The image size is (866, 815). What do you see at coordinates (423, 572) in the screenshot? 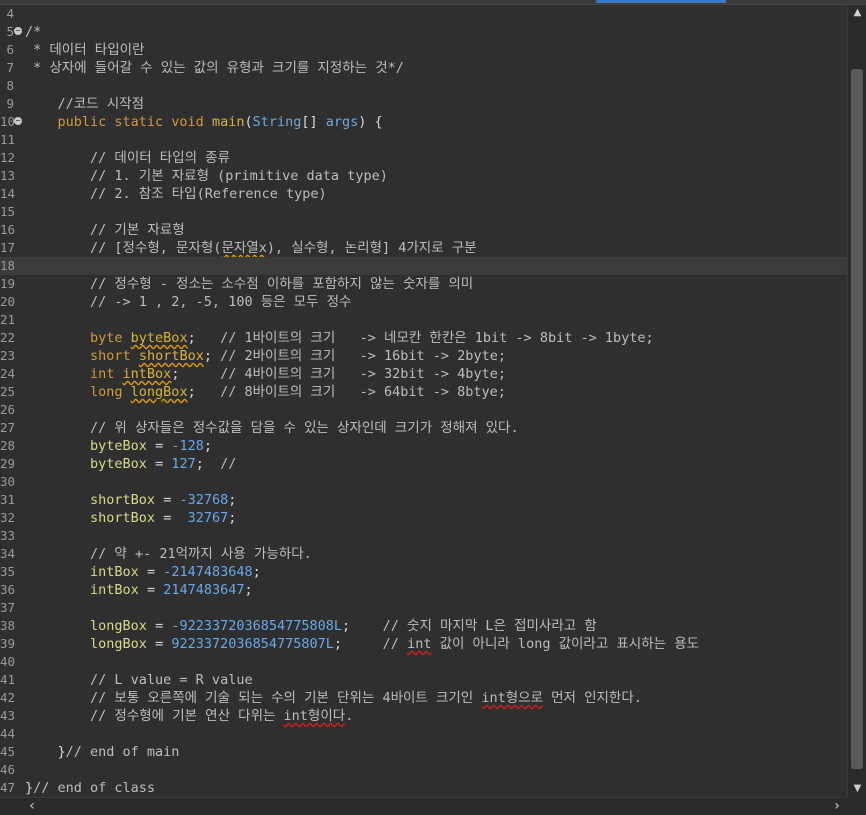
I see `code-line: 35 intBox = -2147483648;` at bounding box center [423, 572].